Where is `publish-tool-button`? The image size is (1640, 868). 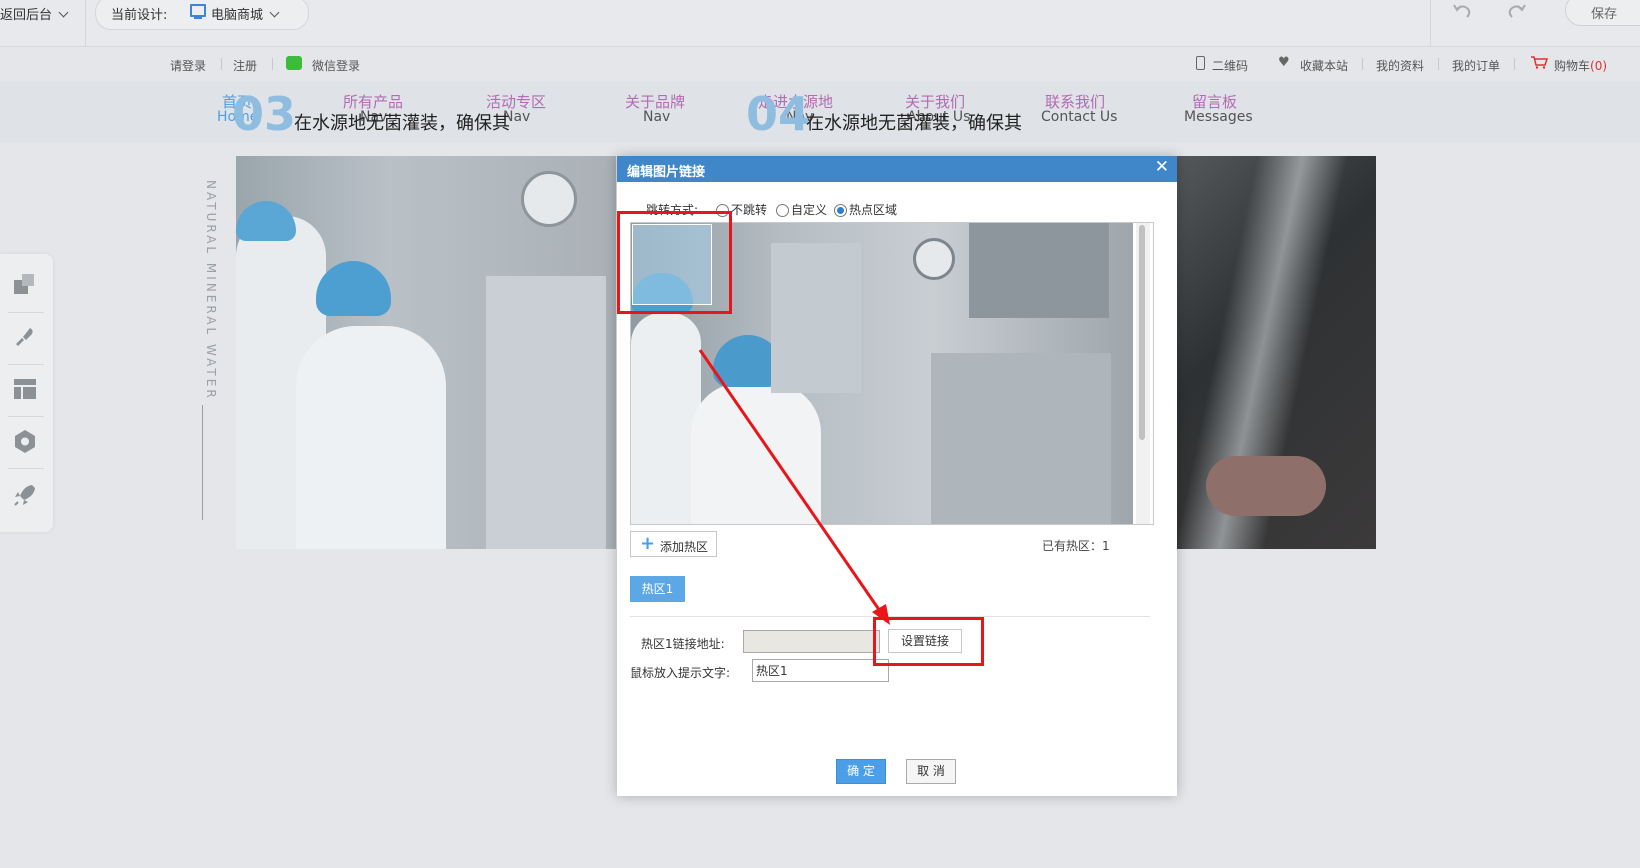 publish-tool-button is located at coordinates (25, 495).